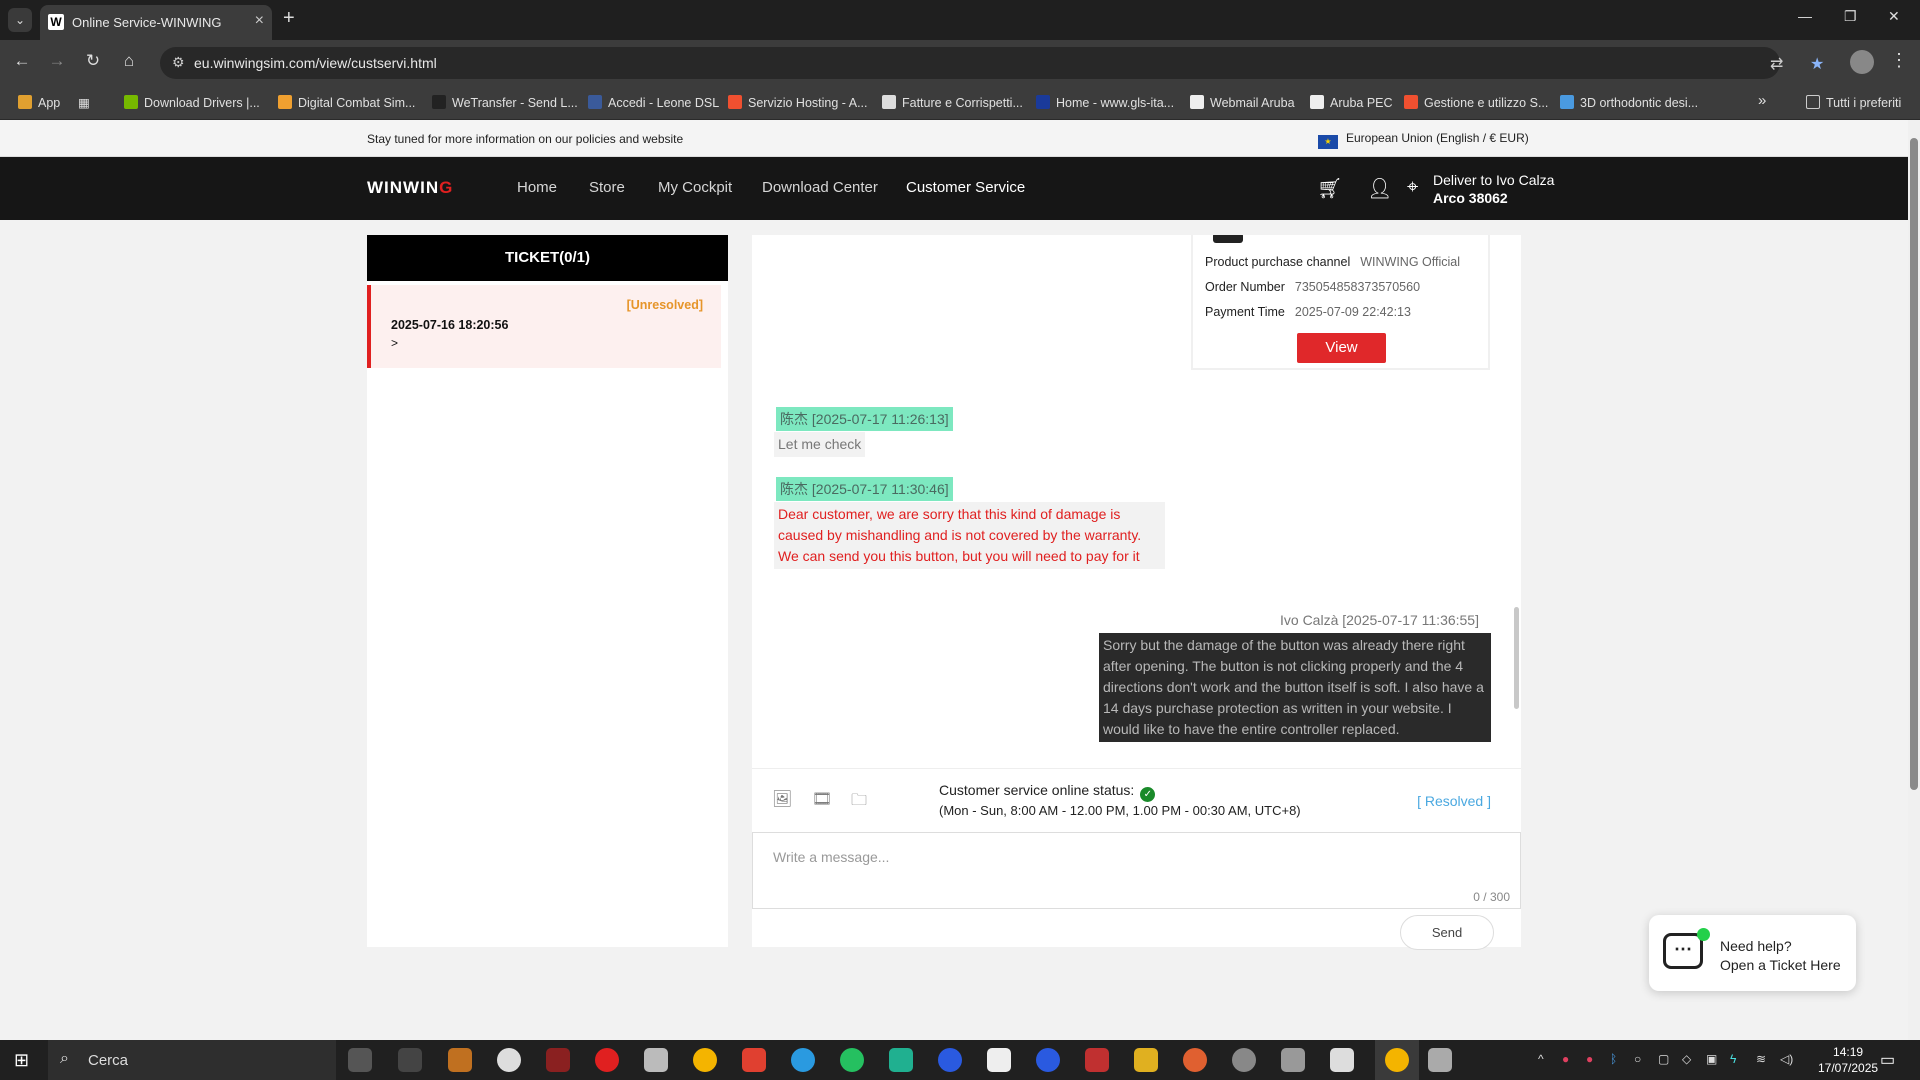  I want to click on windows-start-icon: ⊞, so click(21, 1060).